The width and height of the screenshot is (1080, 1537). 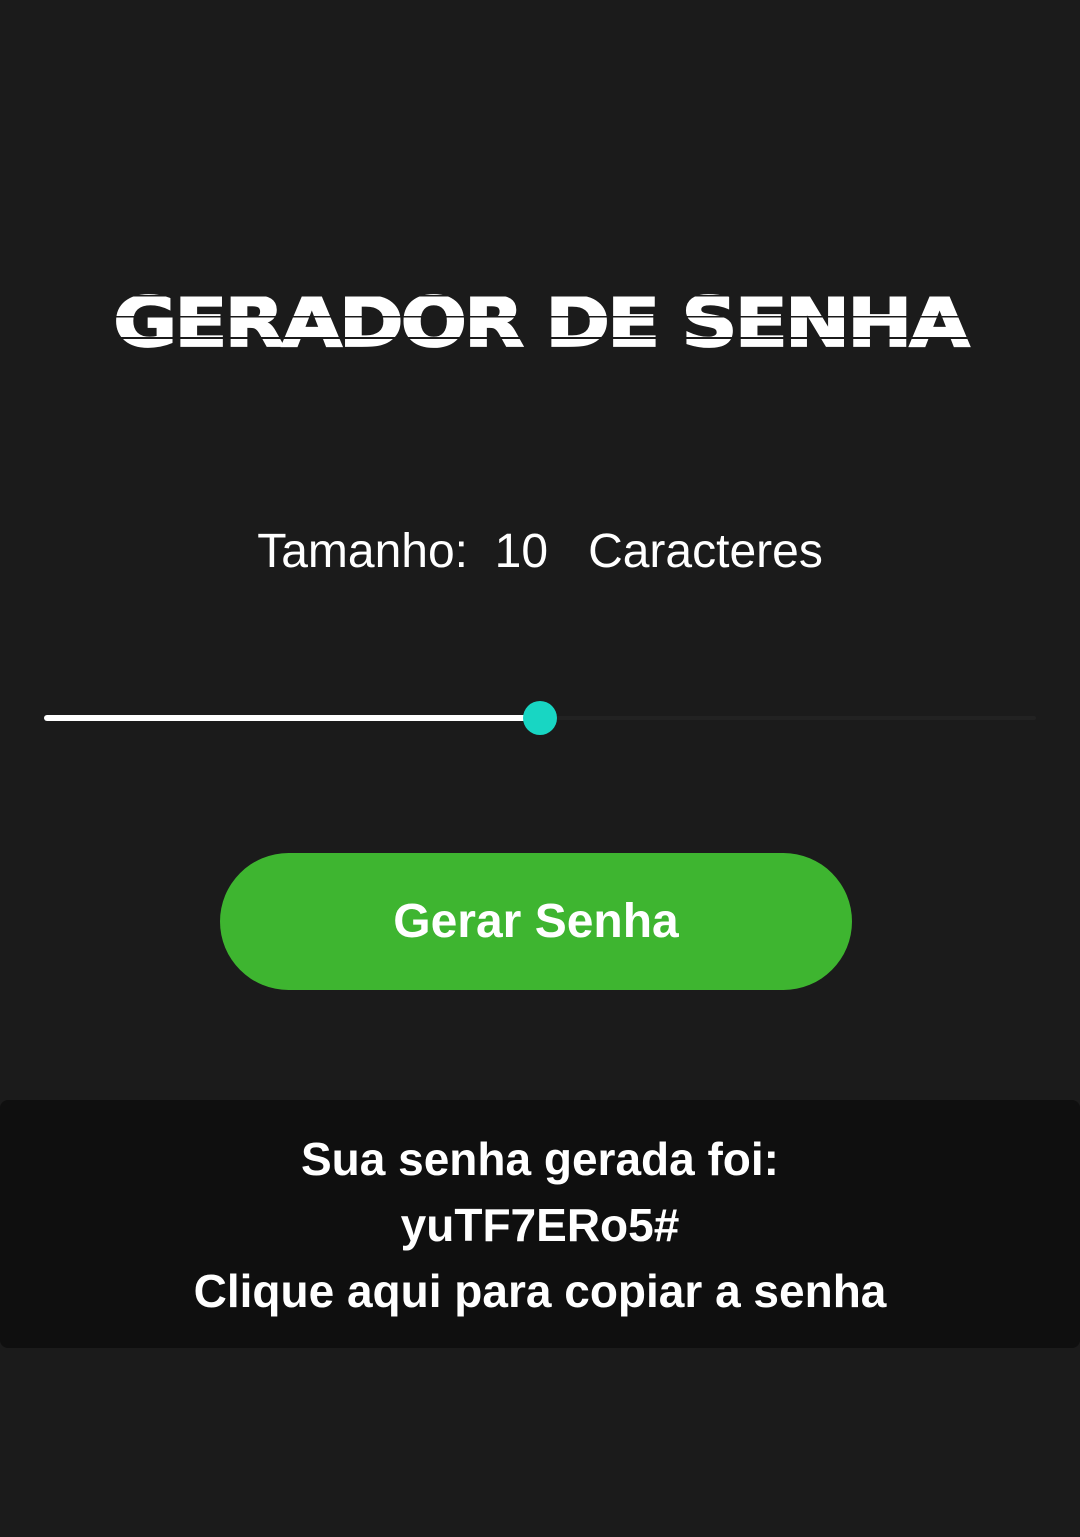 I want to click on generate-password-button: Gerar Senha, so click(x=536, y=921).